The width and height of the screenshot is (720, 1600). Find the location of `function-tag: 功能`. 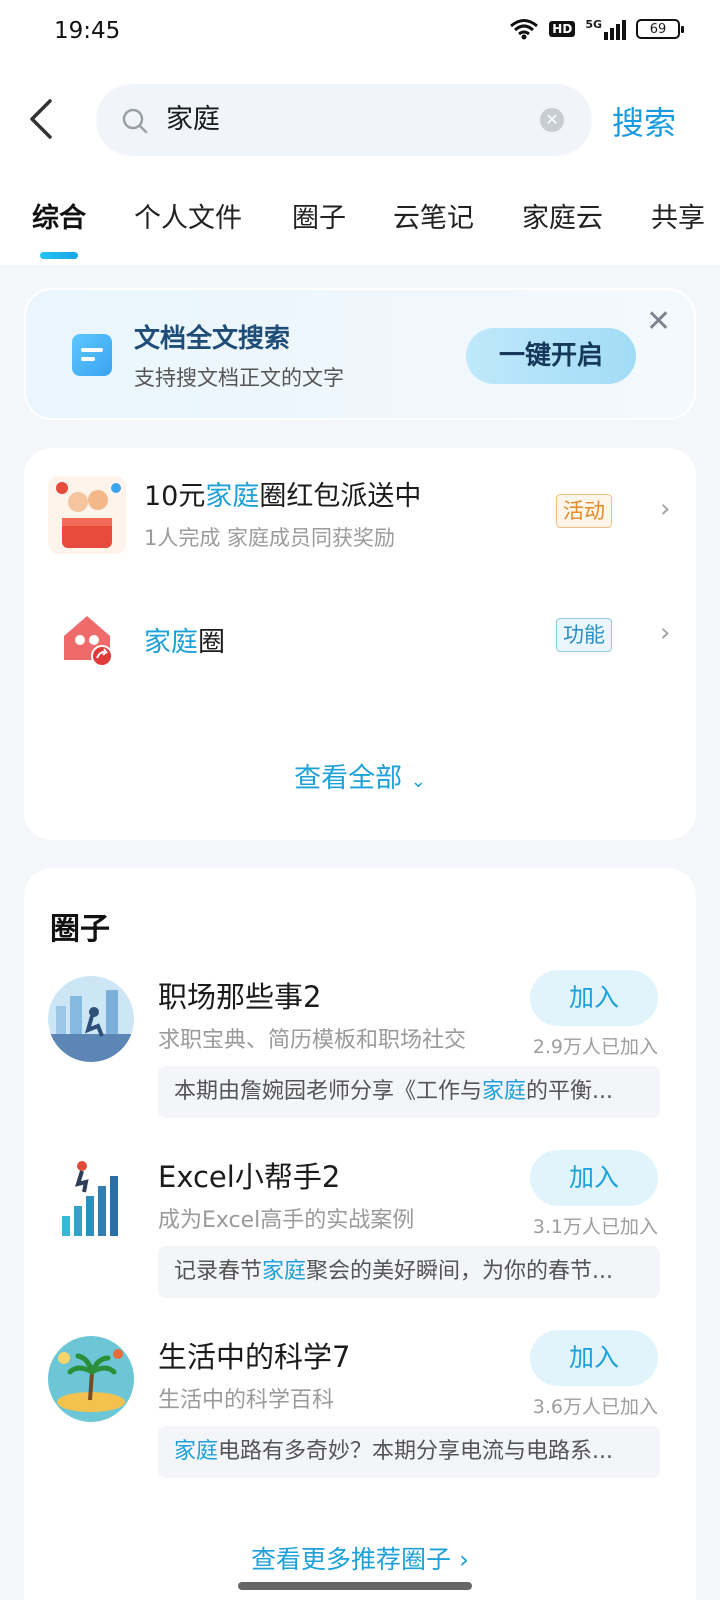

function-tag: 功能 is located at coordinates (584, 635).